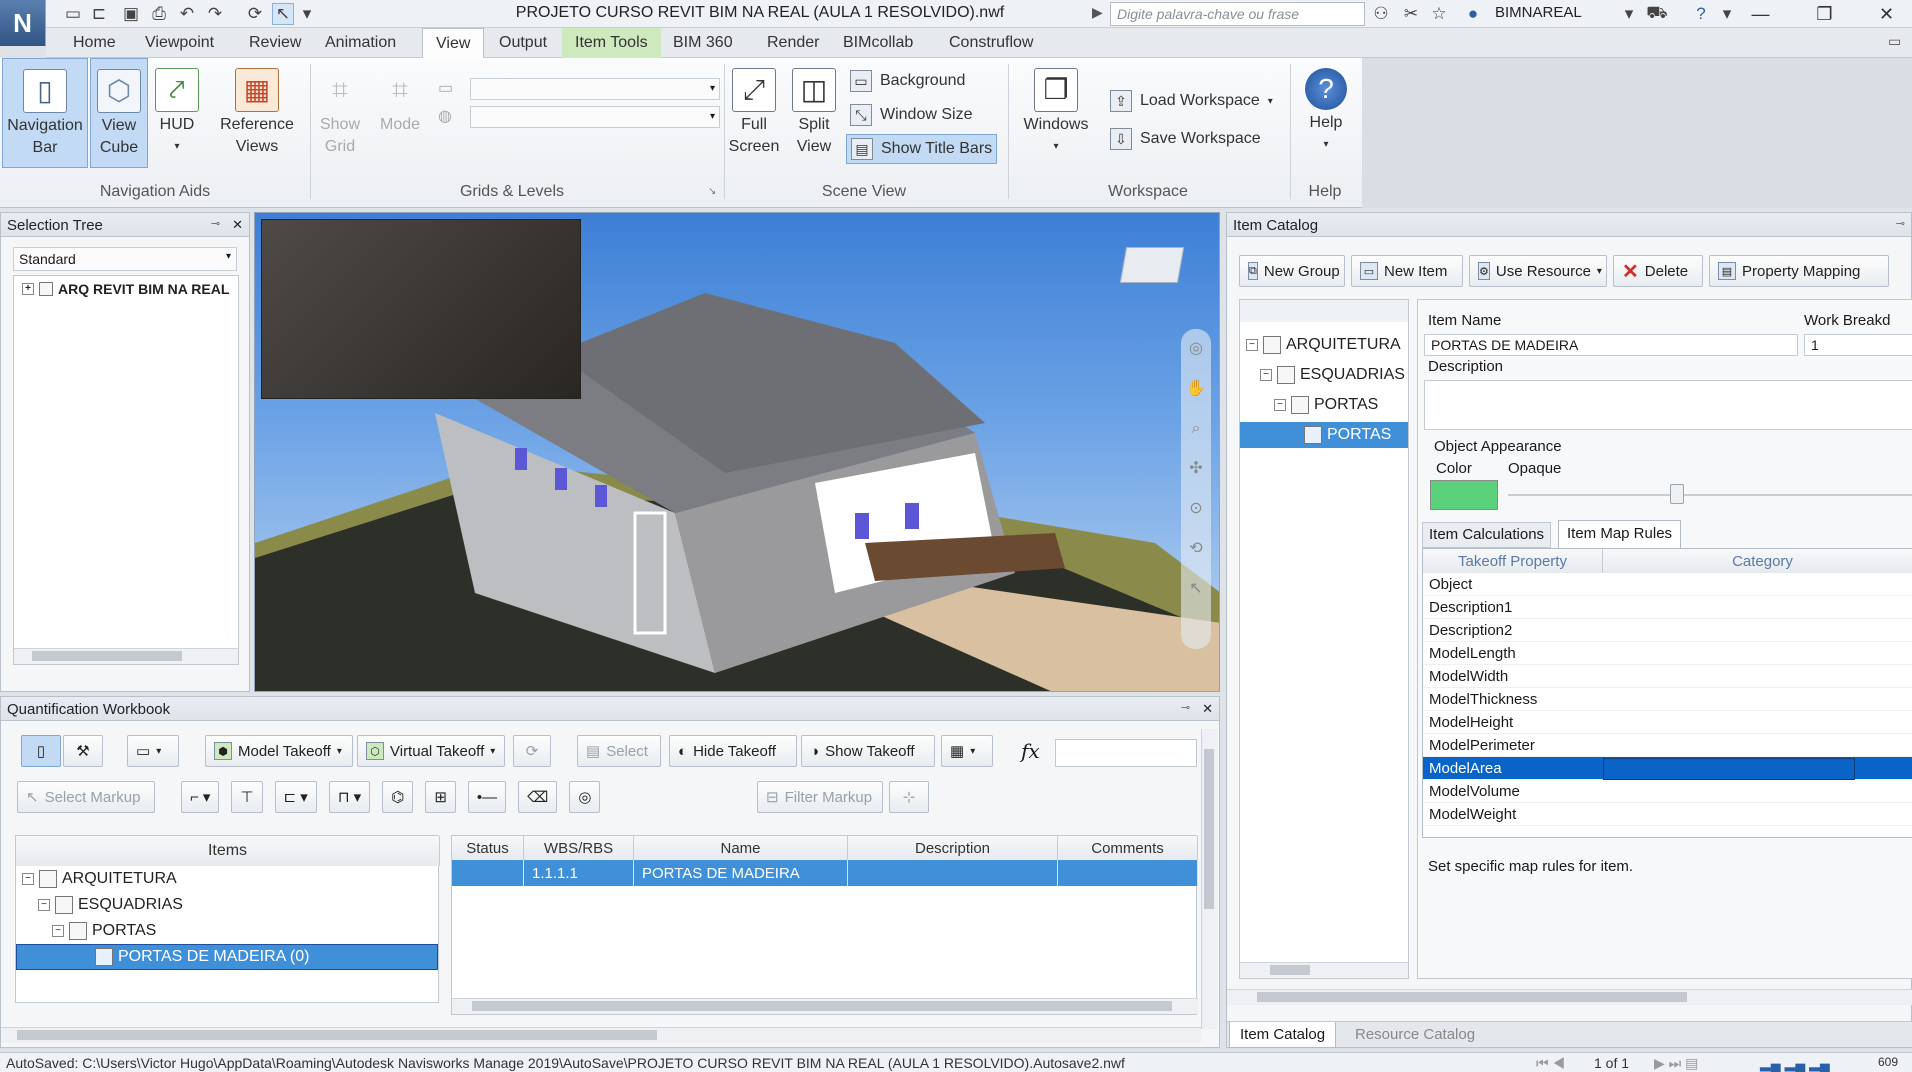 The height and width of the screenshot is (1072, 1912). What do you see at coordinates (1324, 435) in the screenshot?
I see `catalog-tree-portas-item: PORTAS` at bounding box center [1324, 435].